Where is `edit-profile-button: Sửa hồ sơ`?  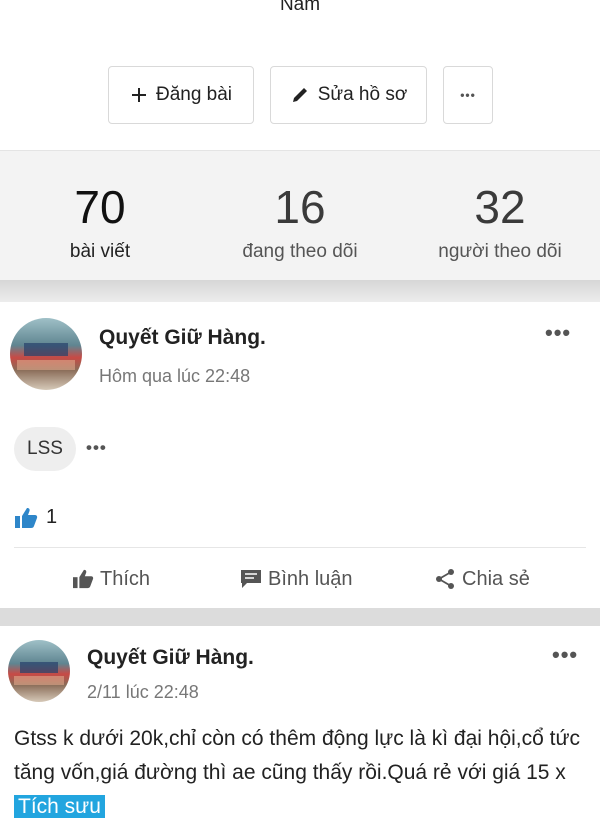
edit-profile-button: Sửa hồ sơ is located at coordinates (348, 95).